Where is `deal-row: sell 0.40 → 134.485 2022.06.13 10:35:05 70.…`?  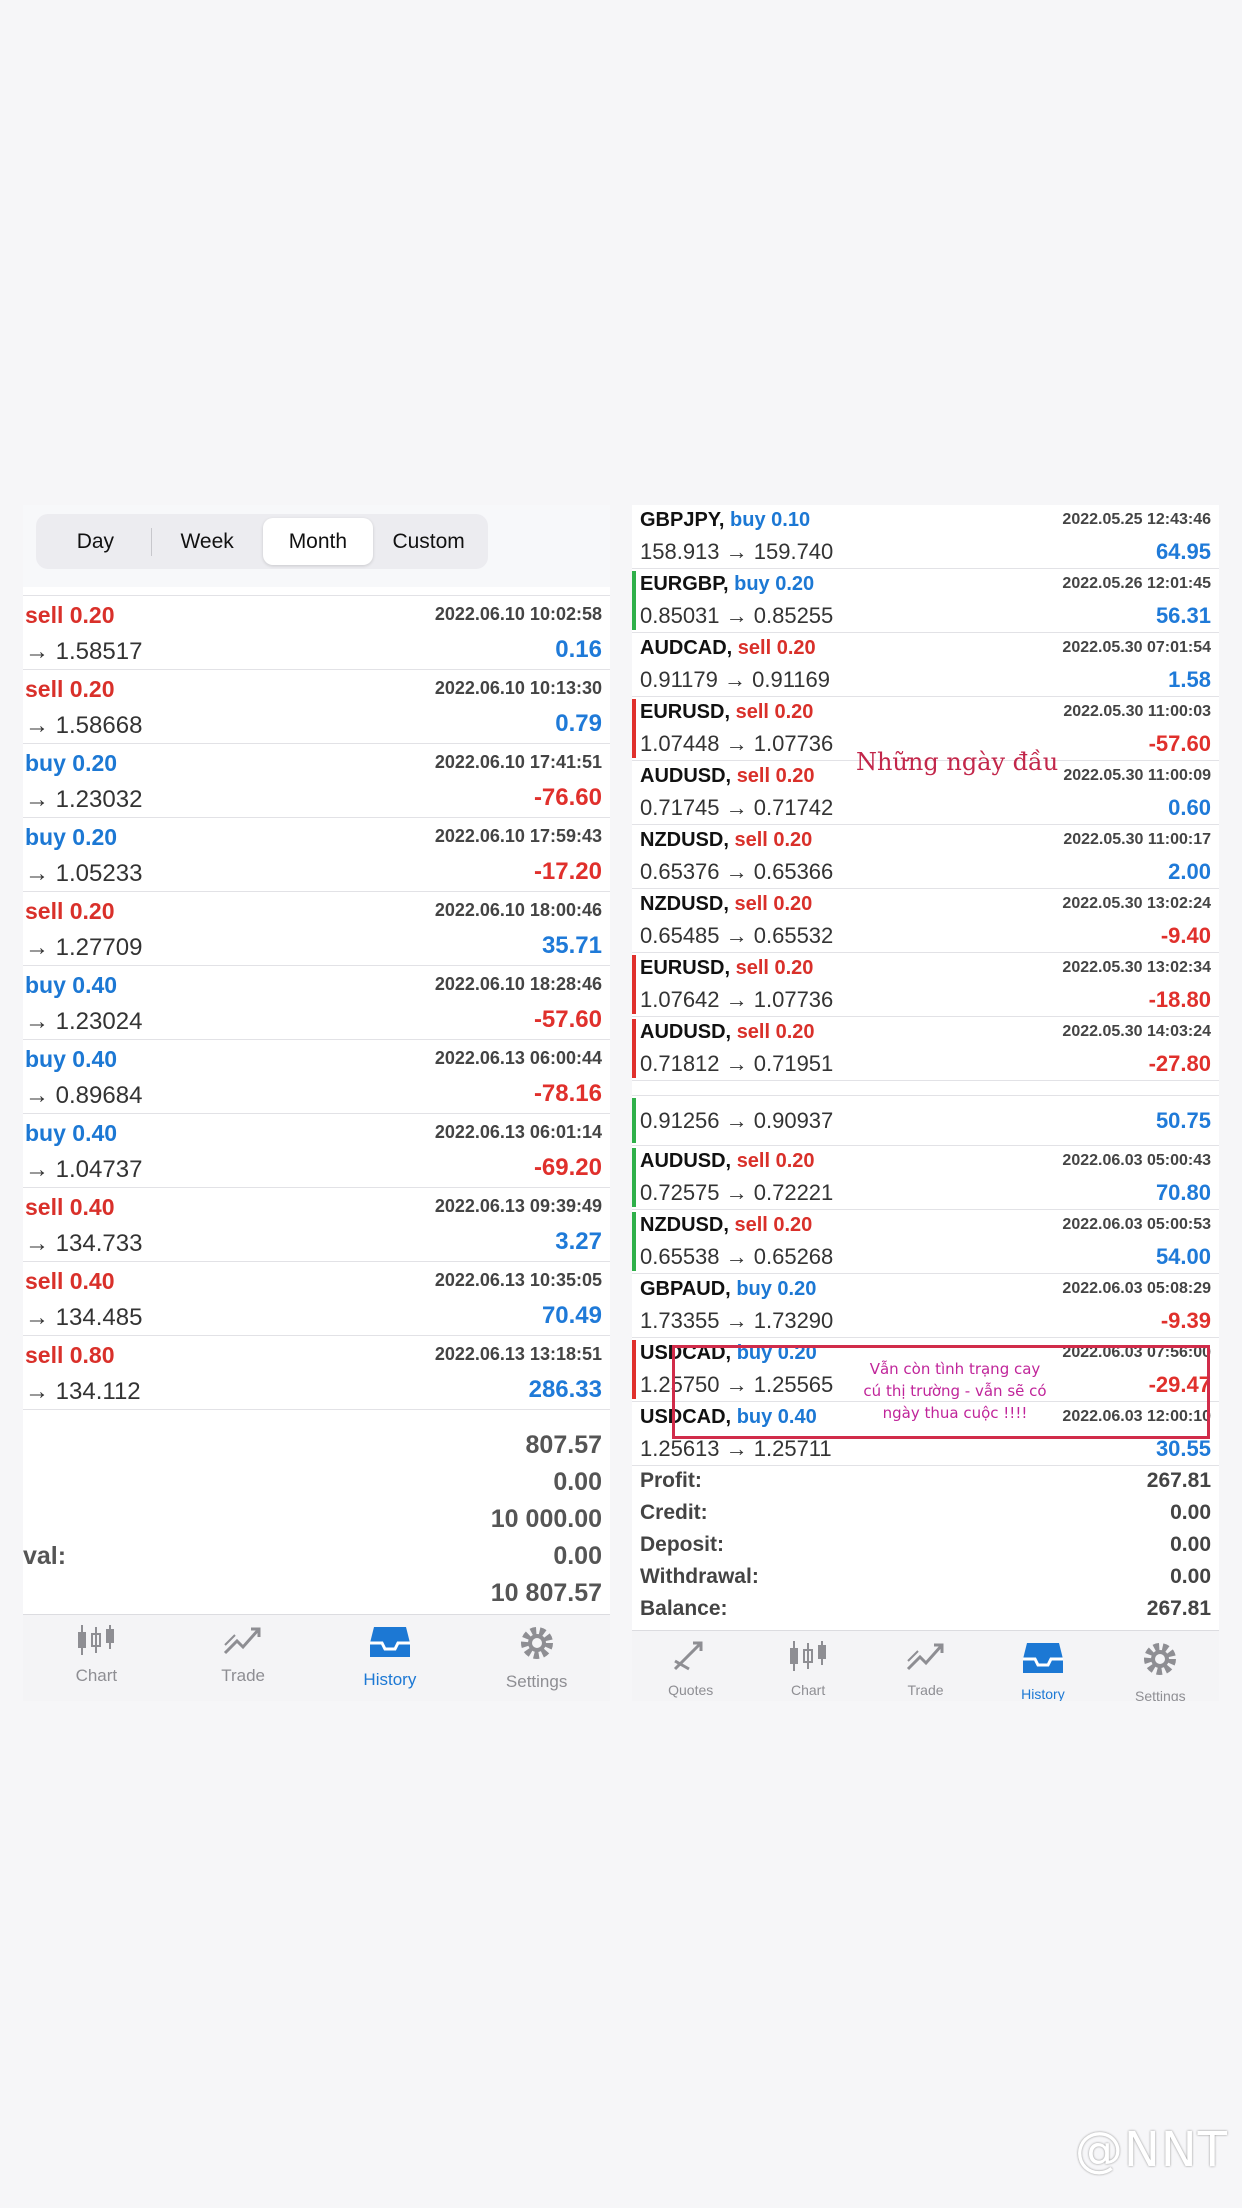 deal-row: sell 0.40 → 134.485 2022.06.13 10:35:05 70.… is located at coordinates (316, 1299).